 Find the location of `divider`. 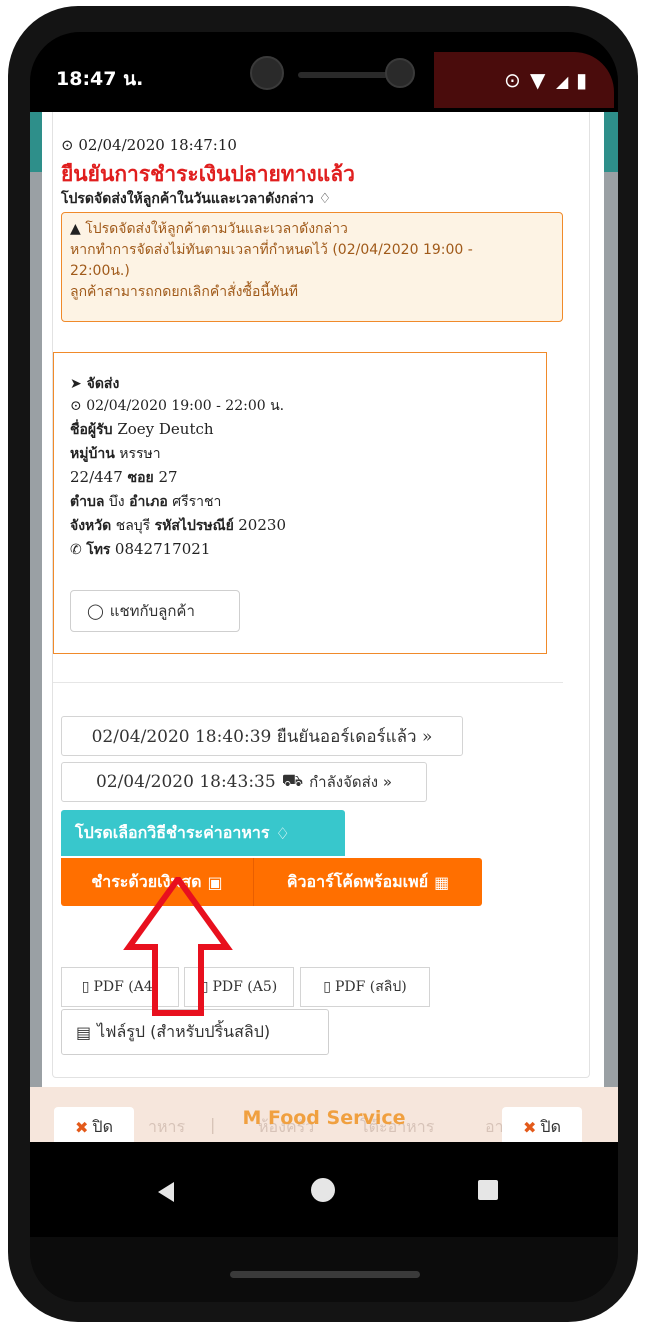

divider is located at coordinates (308, 682).